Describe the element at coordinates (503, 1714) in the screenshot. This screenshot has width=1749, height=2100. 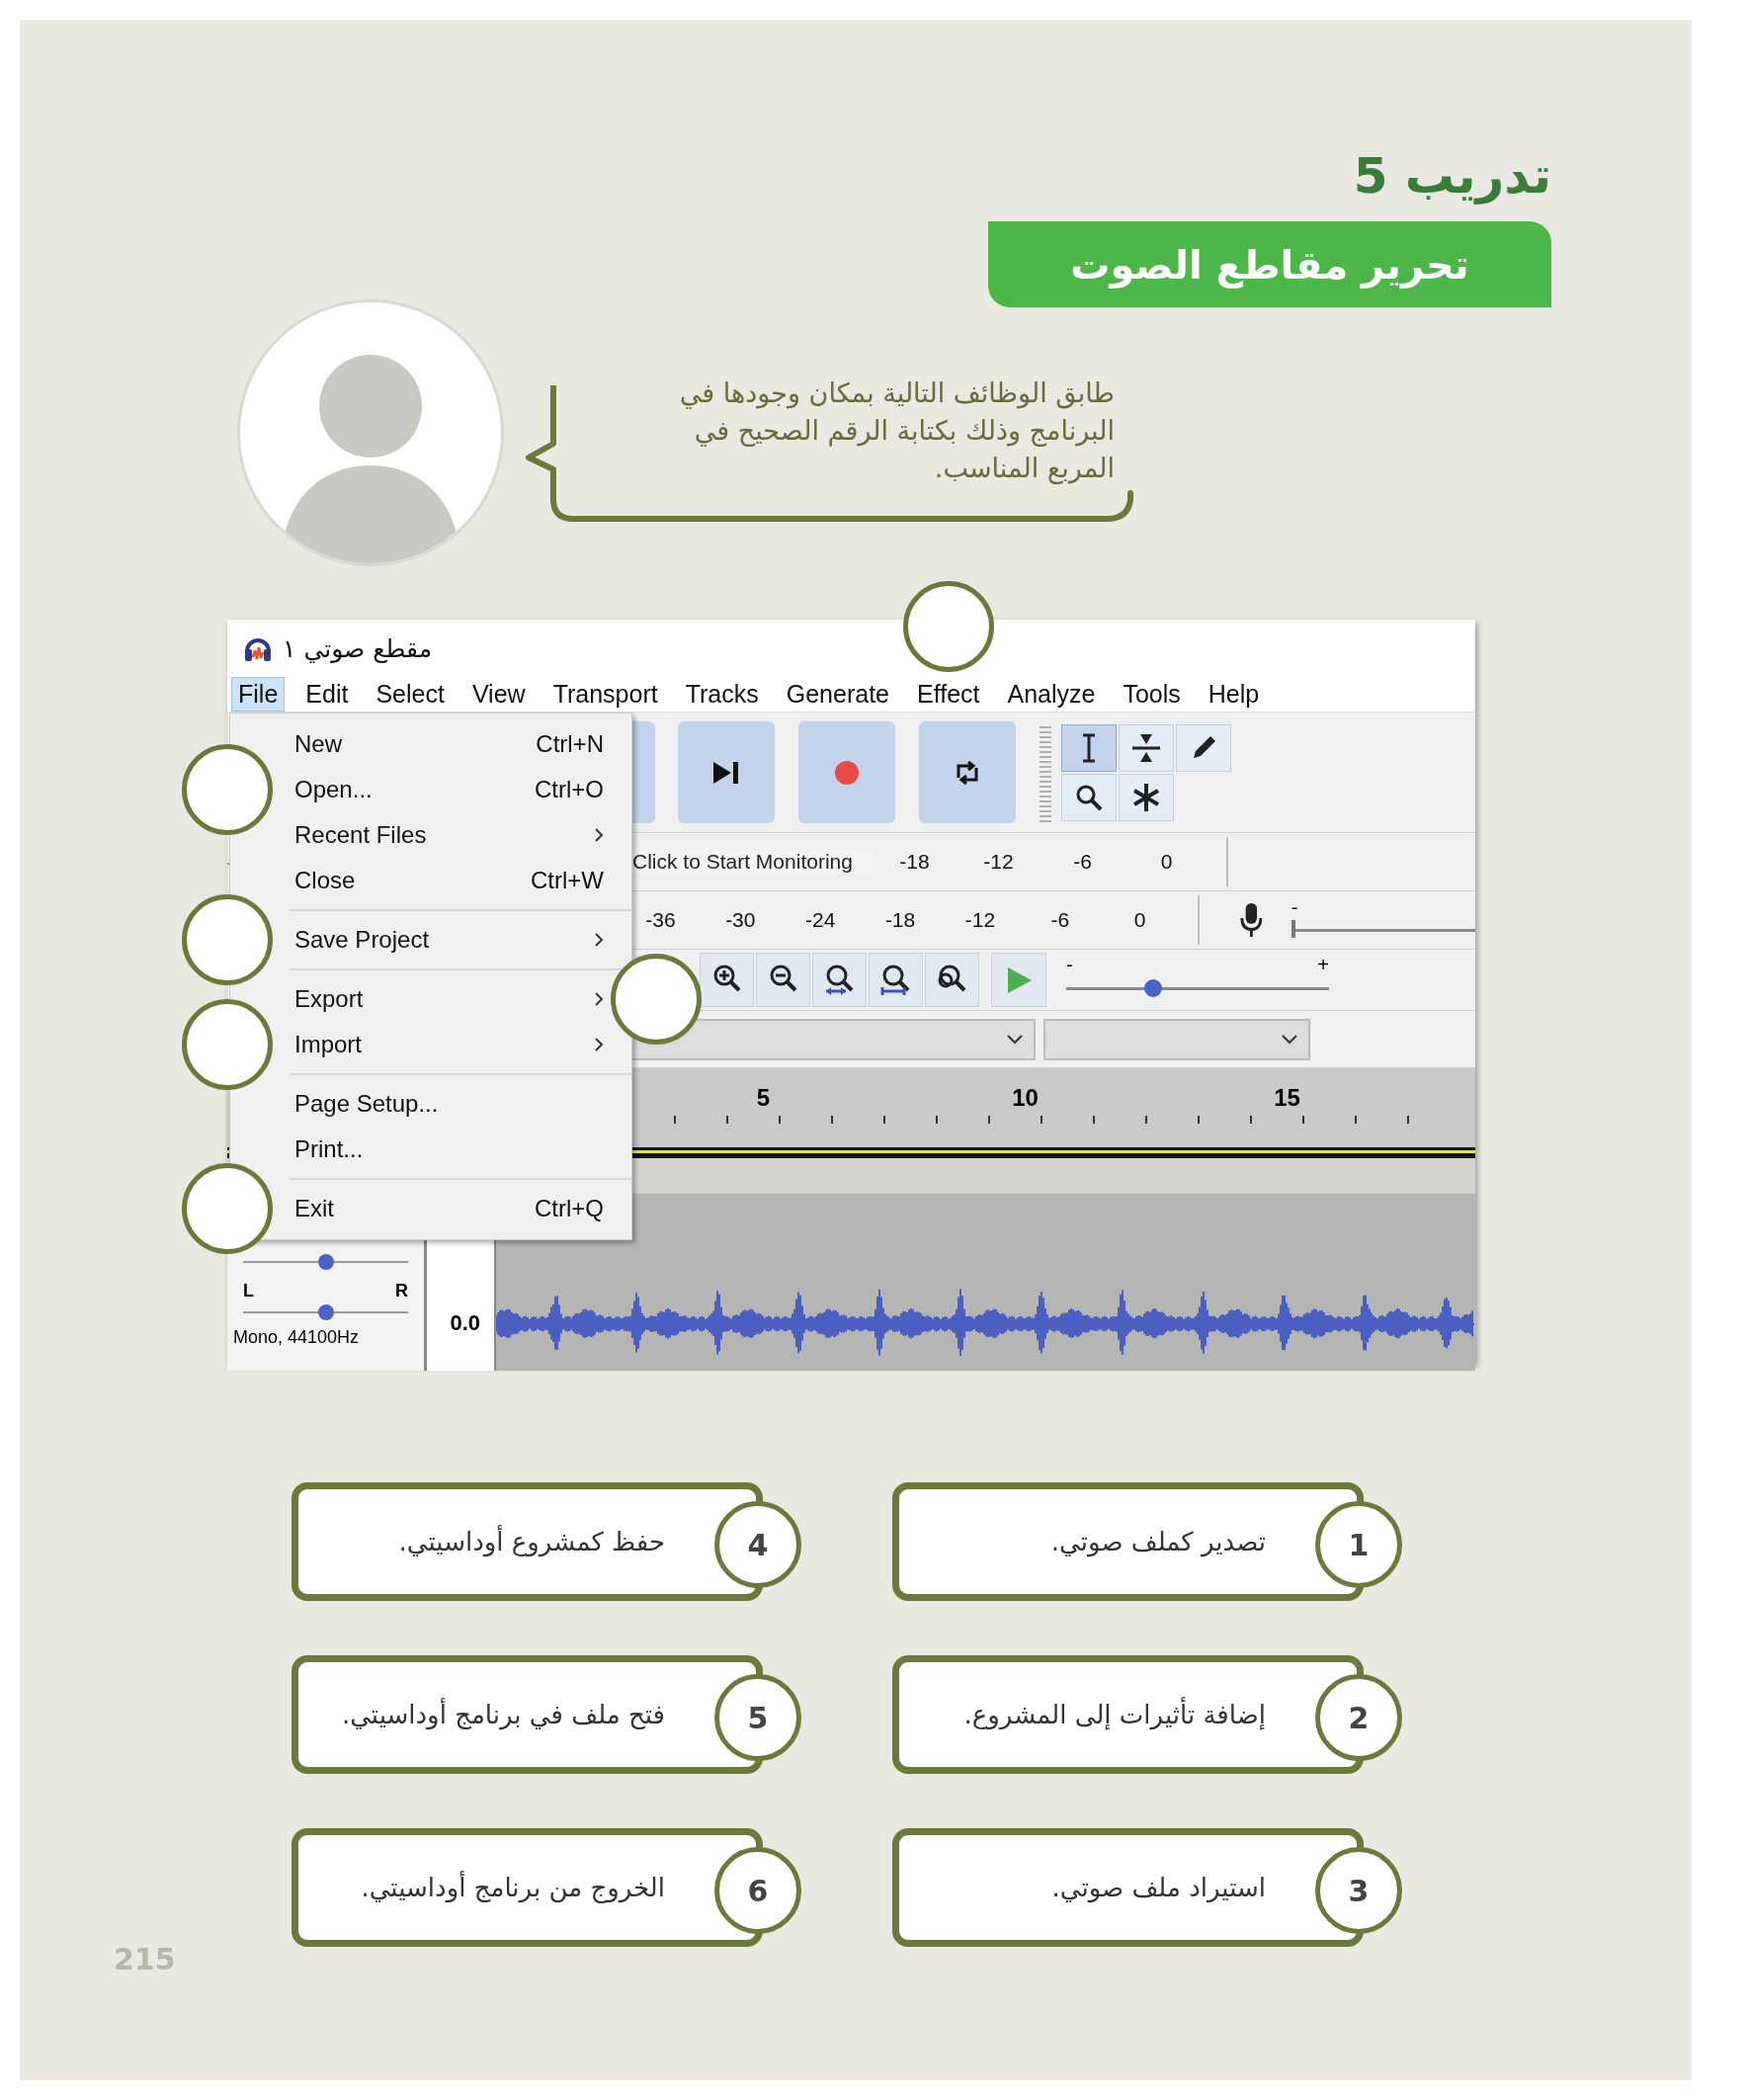
I see `card-text: فتح ملف في برنامج أوداسيتي.` at that location.